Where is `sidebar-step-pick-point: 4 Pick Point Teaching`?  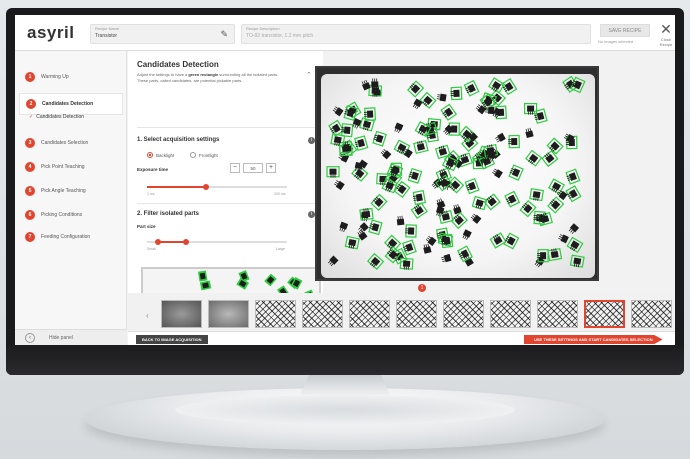 sidebar-step-pick-point: 4 Pick Point Teaching is located at coordinates (55, 167).